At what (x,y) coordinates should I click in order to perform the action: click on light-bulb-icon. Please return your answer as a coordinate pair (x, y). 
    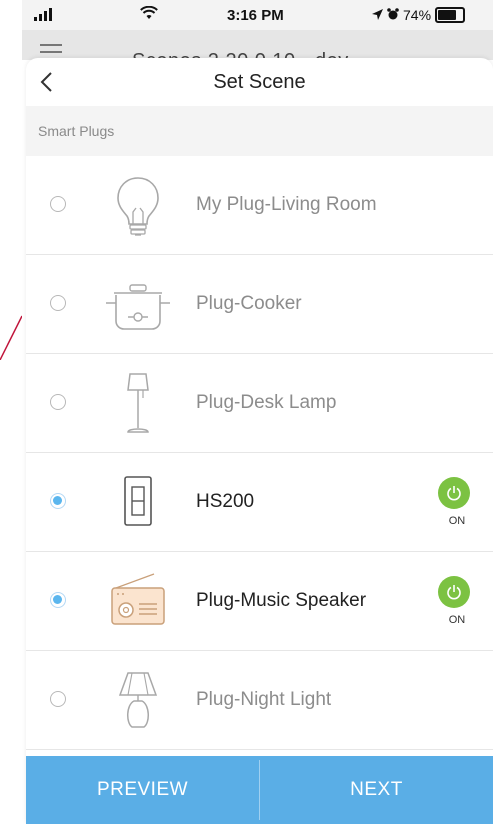
    Looking at the image, I should click on (138, 206).